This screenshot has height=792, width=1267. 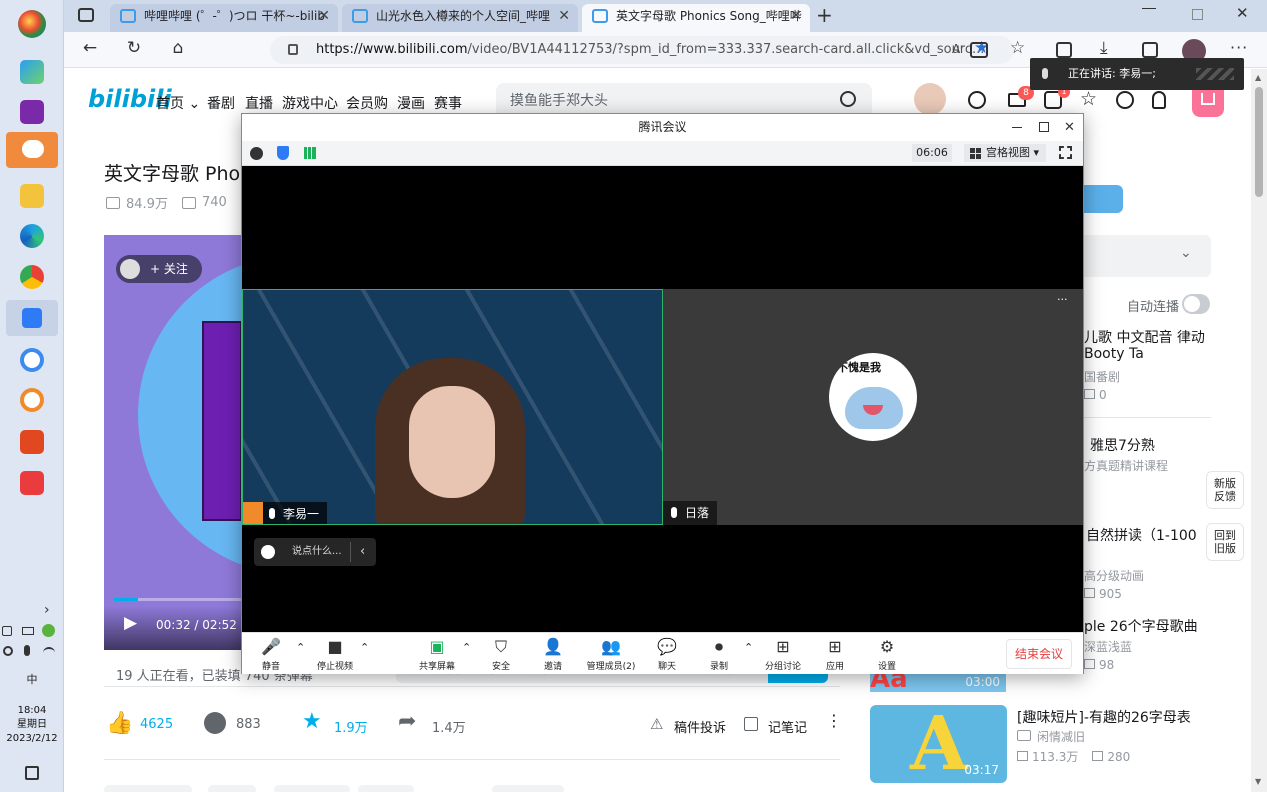 I want to click on collection-panel: ⌄, so click(x=1147, y=256).